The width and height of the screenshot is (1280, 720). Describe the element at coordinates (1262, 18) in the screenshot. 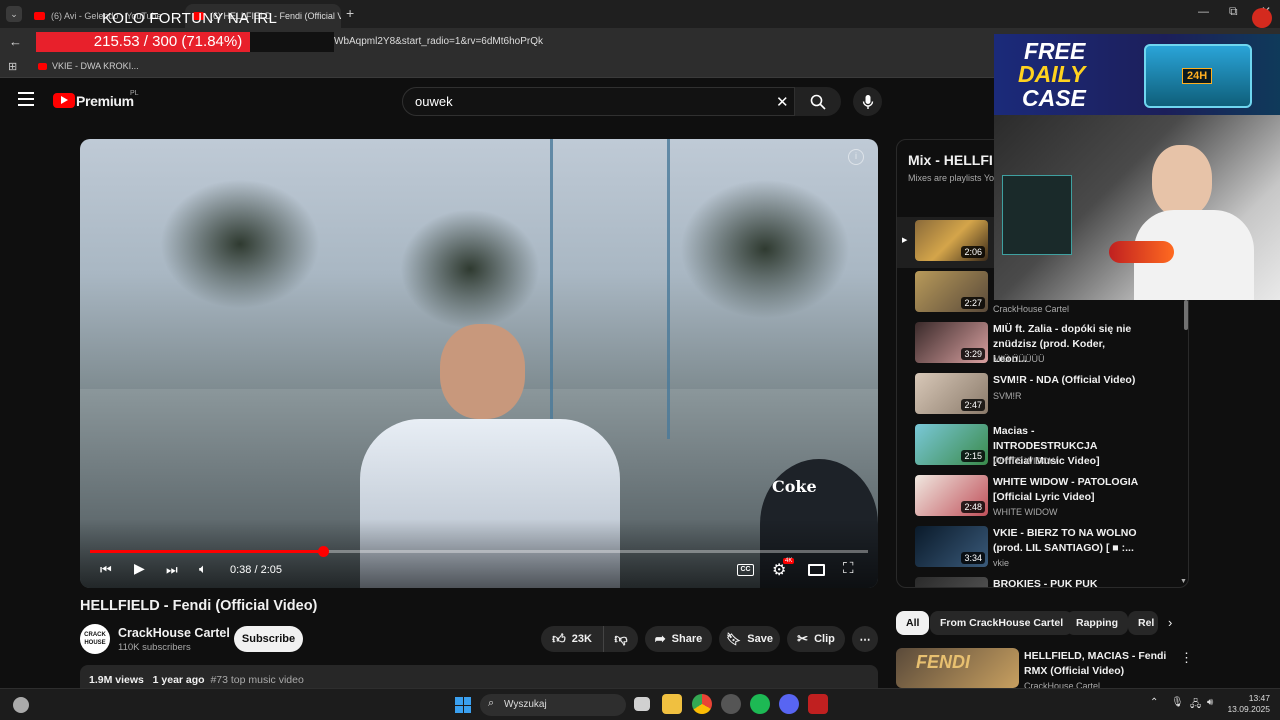

I see `profile-avatar` at that location.